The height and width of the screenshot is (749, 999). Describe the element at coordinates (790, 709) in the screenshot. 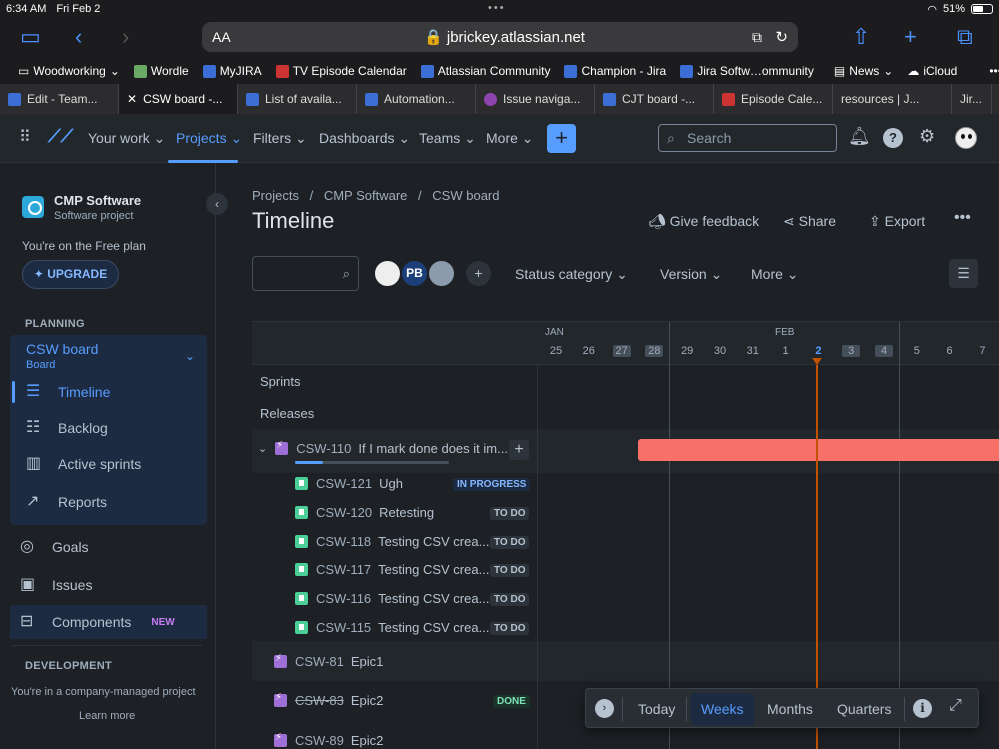

I see `months-button: Months` at that location.